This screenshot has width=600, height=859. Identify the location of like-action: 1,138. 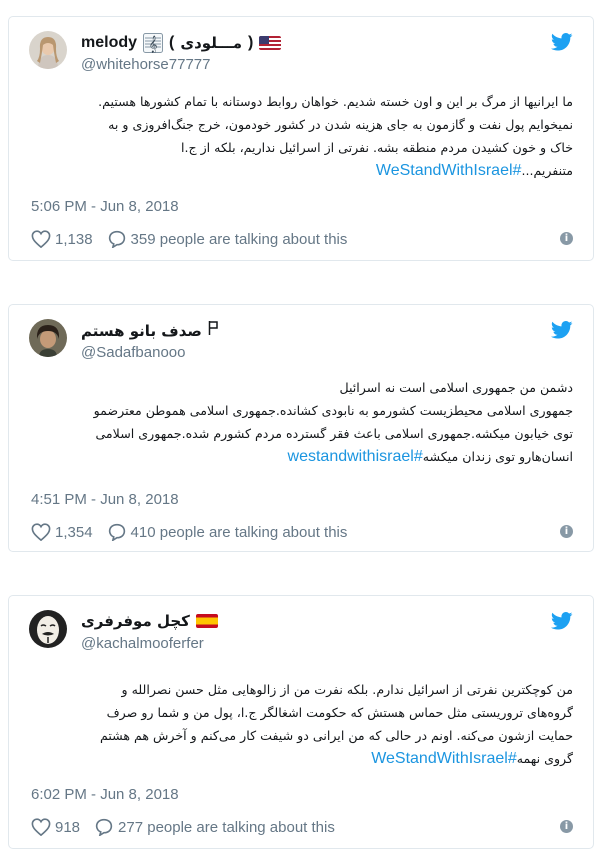
(62, 239).